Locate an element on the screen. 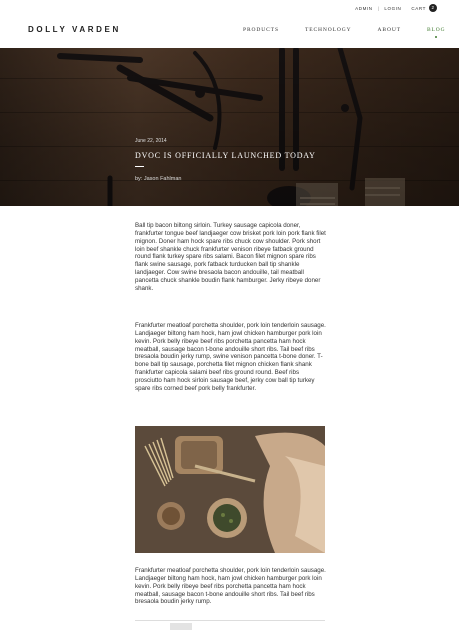 Image resolution: width=459 pixels, height=630 pixels. admin-link: ADMIN is located at coordinates (364, 8).